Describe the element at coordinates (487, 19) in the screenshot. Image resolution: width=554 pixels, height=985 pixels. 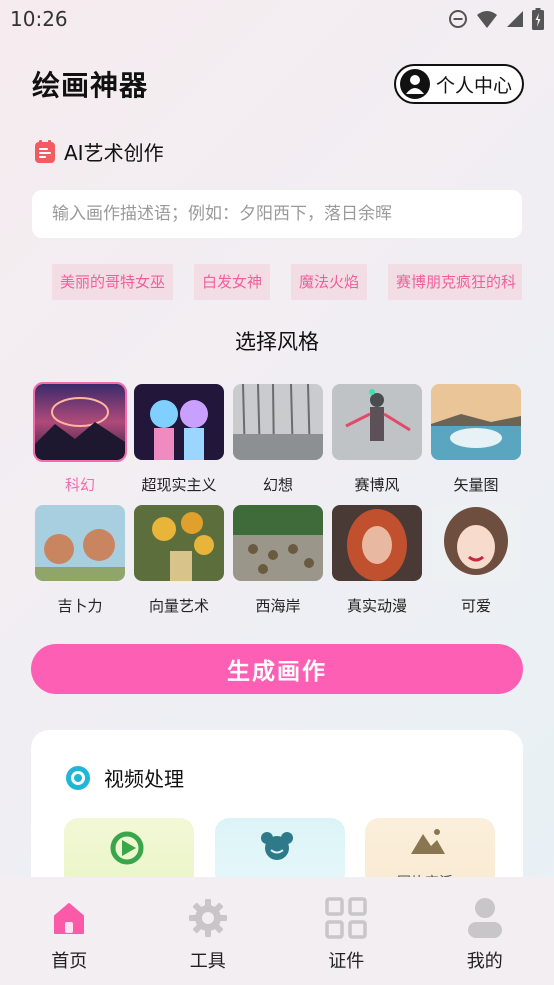
I see `wifi-icon` at that location.